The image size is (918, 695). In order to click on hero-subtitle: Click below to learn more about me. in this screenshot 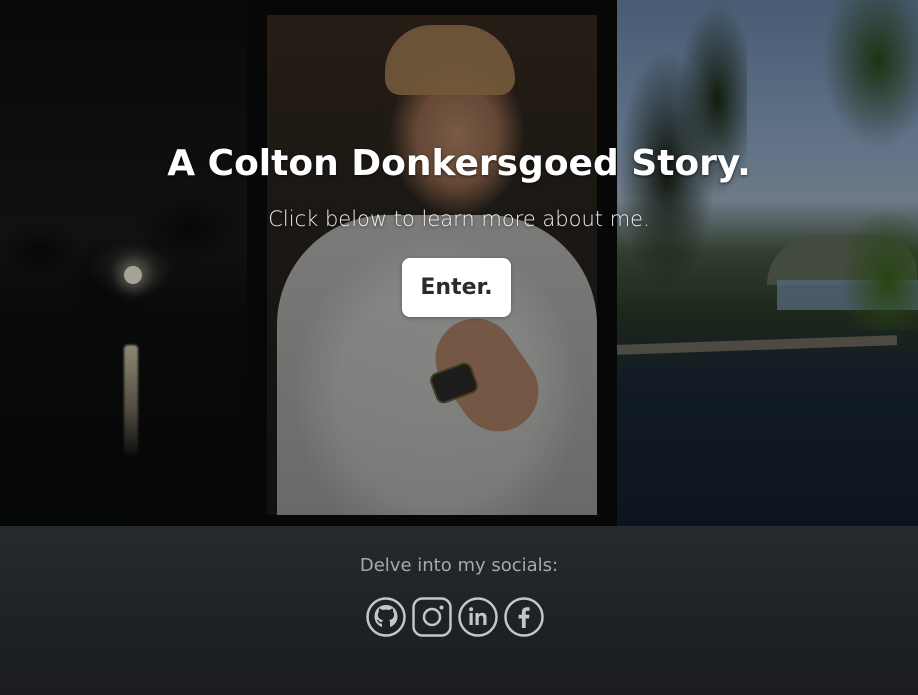, I will do `click(459, 219)`.